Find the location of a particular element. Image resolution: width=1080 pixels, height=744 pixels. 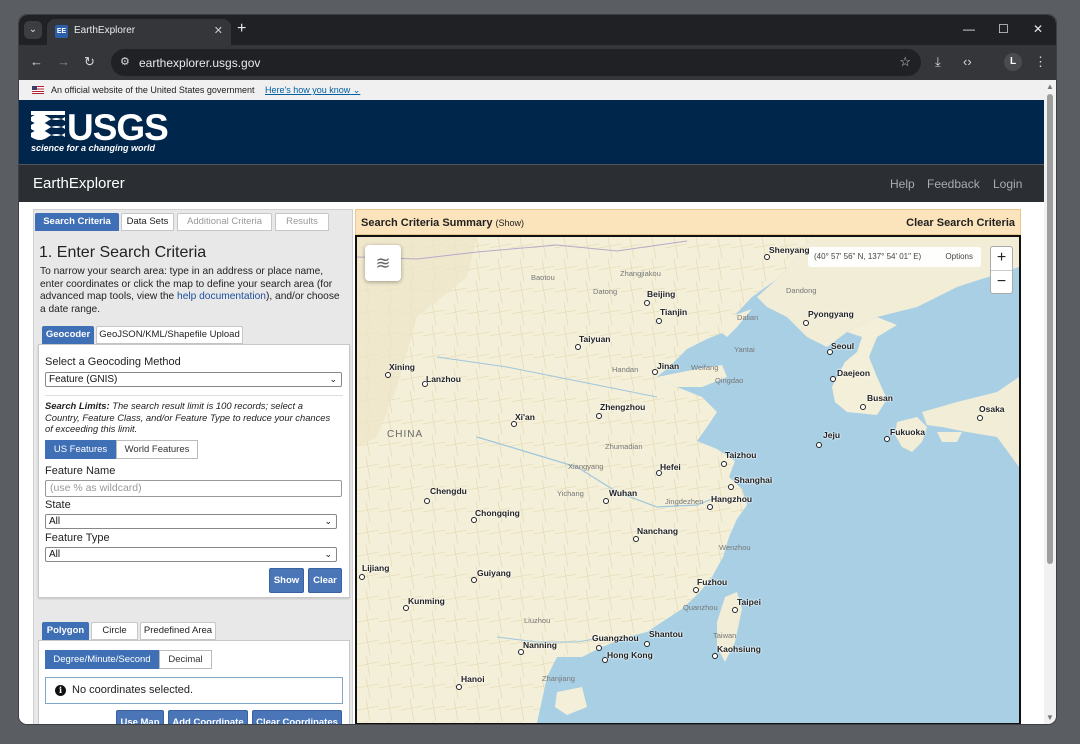

feature-name-input: (use % as wildcard) is located at coordinates (193, 488).